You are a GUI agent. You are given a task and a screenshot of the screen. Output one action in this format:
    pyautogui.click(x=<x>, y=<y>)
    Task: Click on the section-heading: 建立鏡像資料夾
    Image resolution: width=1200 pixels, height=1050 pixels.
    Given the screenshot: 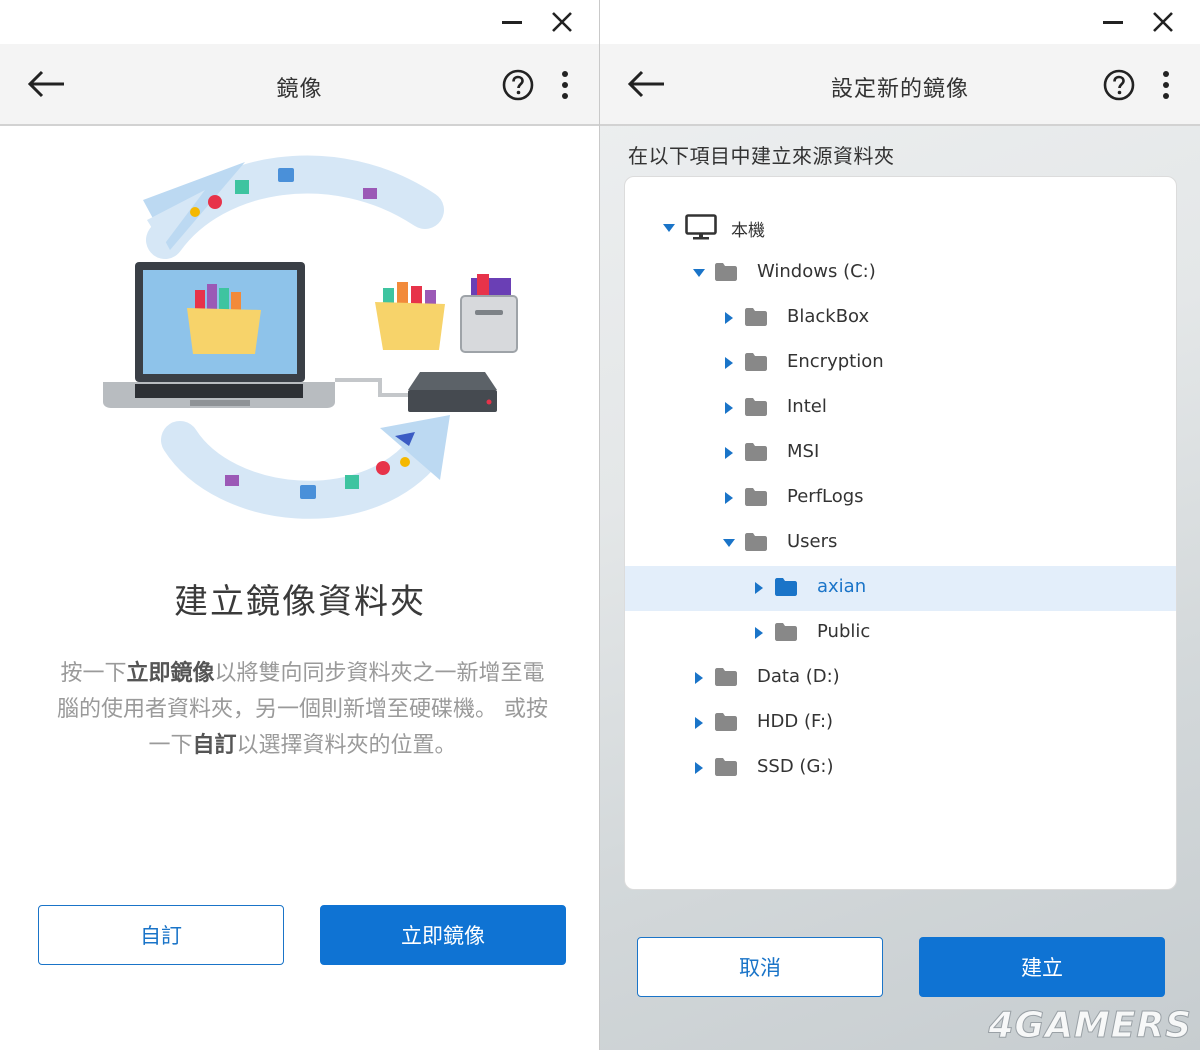 What is the action you would take?
    pyautogui.click(x=300, y=602)
    